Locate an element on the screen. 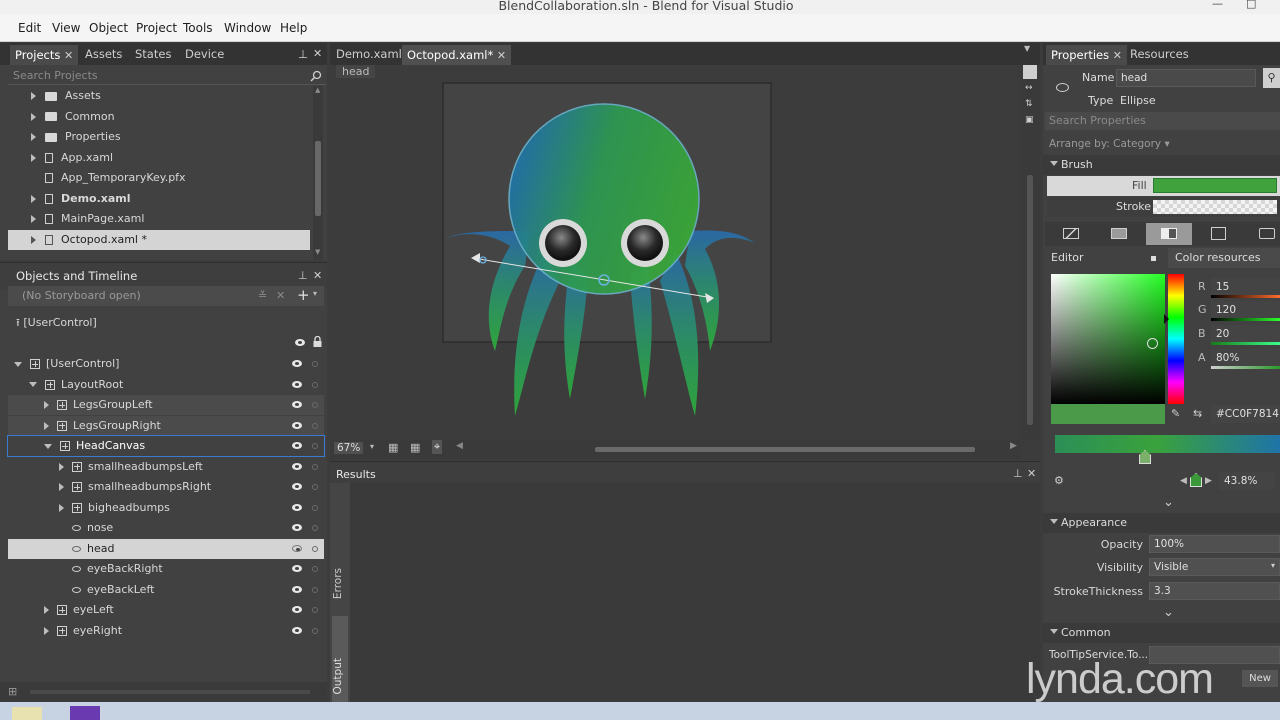  tree-item: HeadCanvas is located at coordinates (166, 446).